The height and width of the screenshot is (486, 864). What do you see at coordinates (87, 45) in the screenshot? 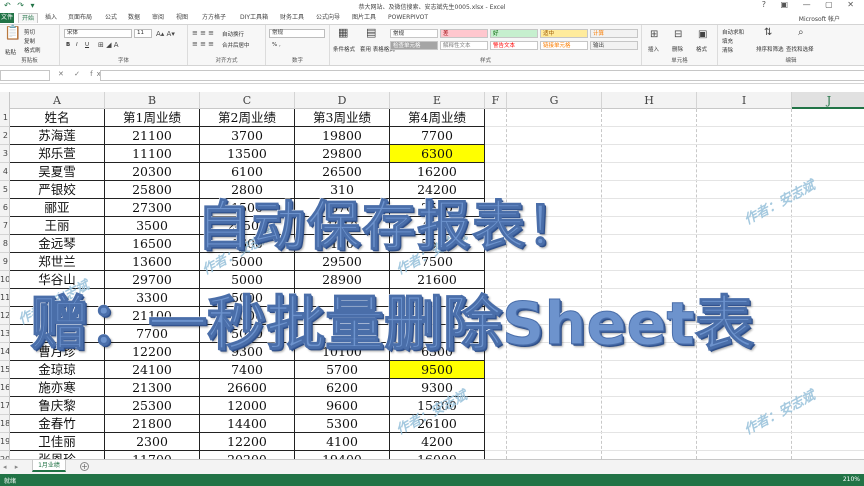
I see `underline-button: U` at bounding box center [87, 45].